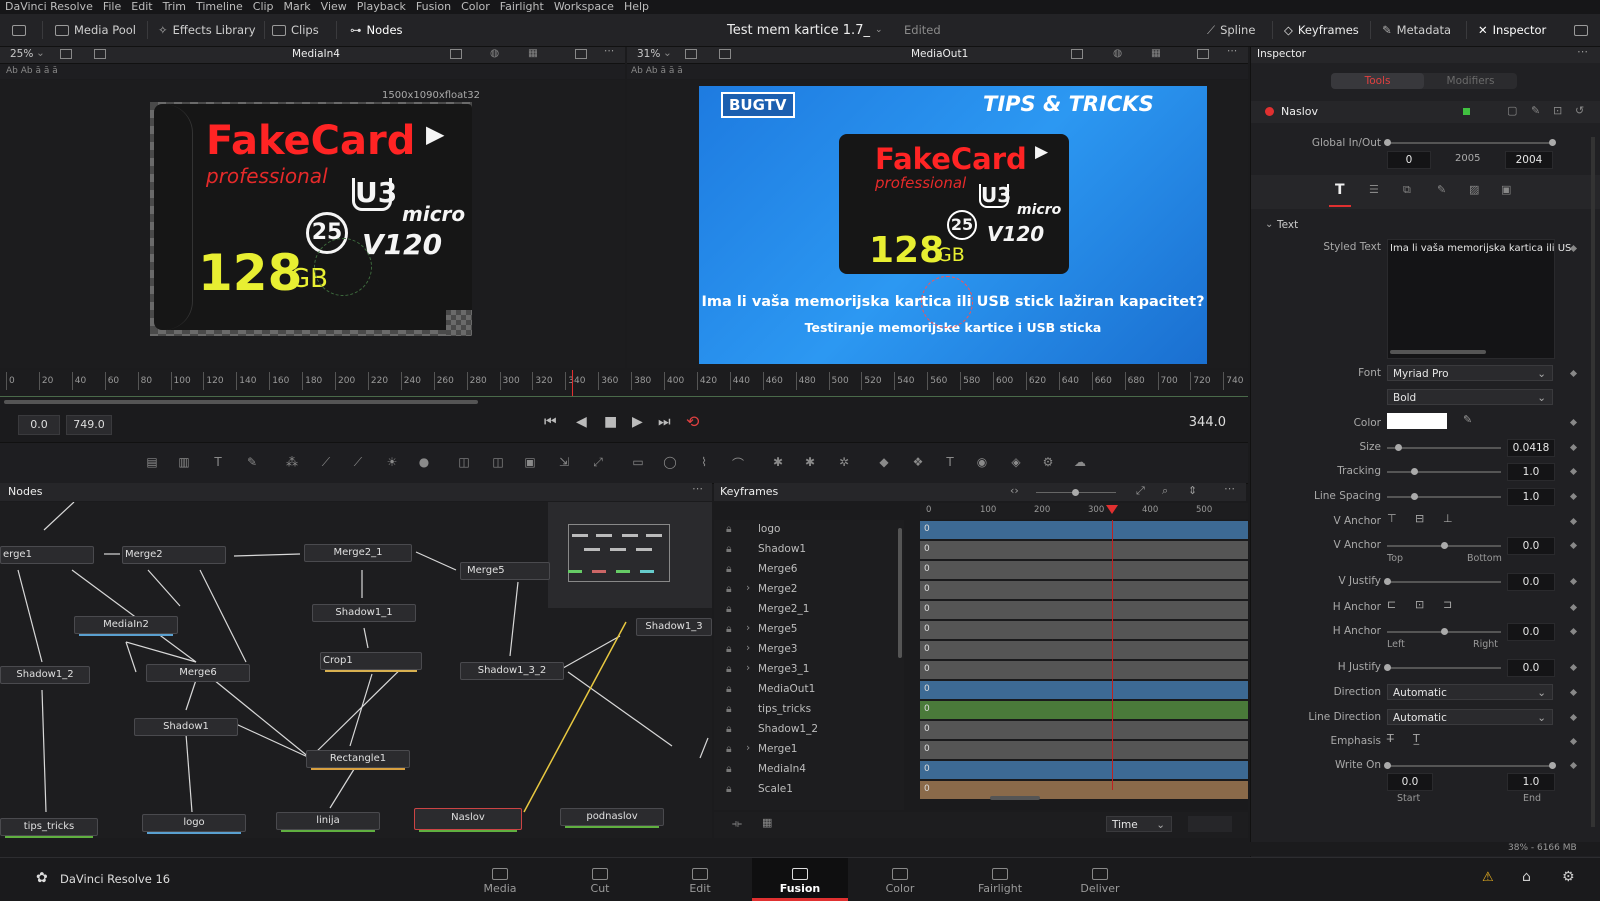  What do you see at coordinates (1506, 189) in the screenshot?
I see `settings-tab-icon: ▣` at bounding box center [1506, 189].